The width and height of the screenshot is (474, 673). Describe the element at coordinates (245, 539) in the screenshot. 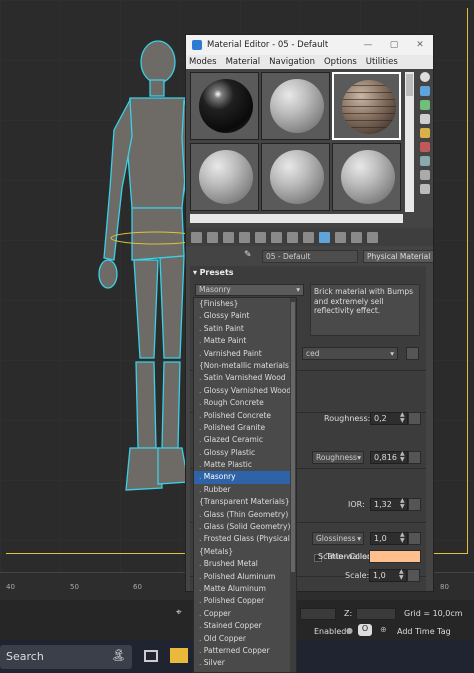

I see `preset-option: Frosted Glass (Physical)` at that location.